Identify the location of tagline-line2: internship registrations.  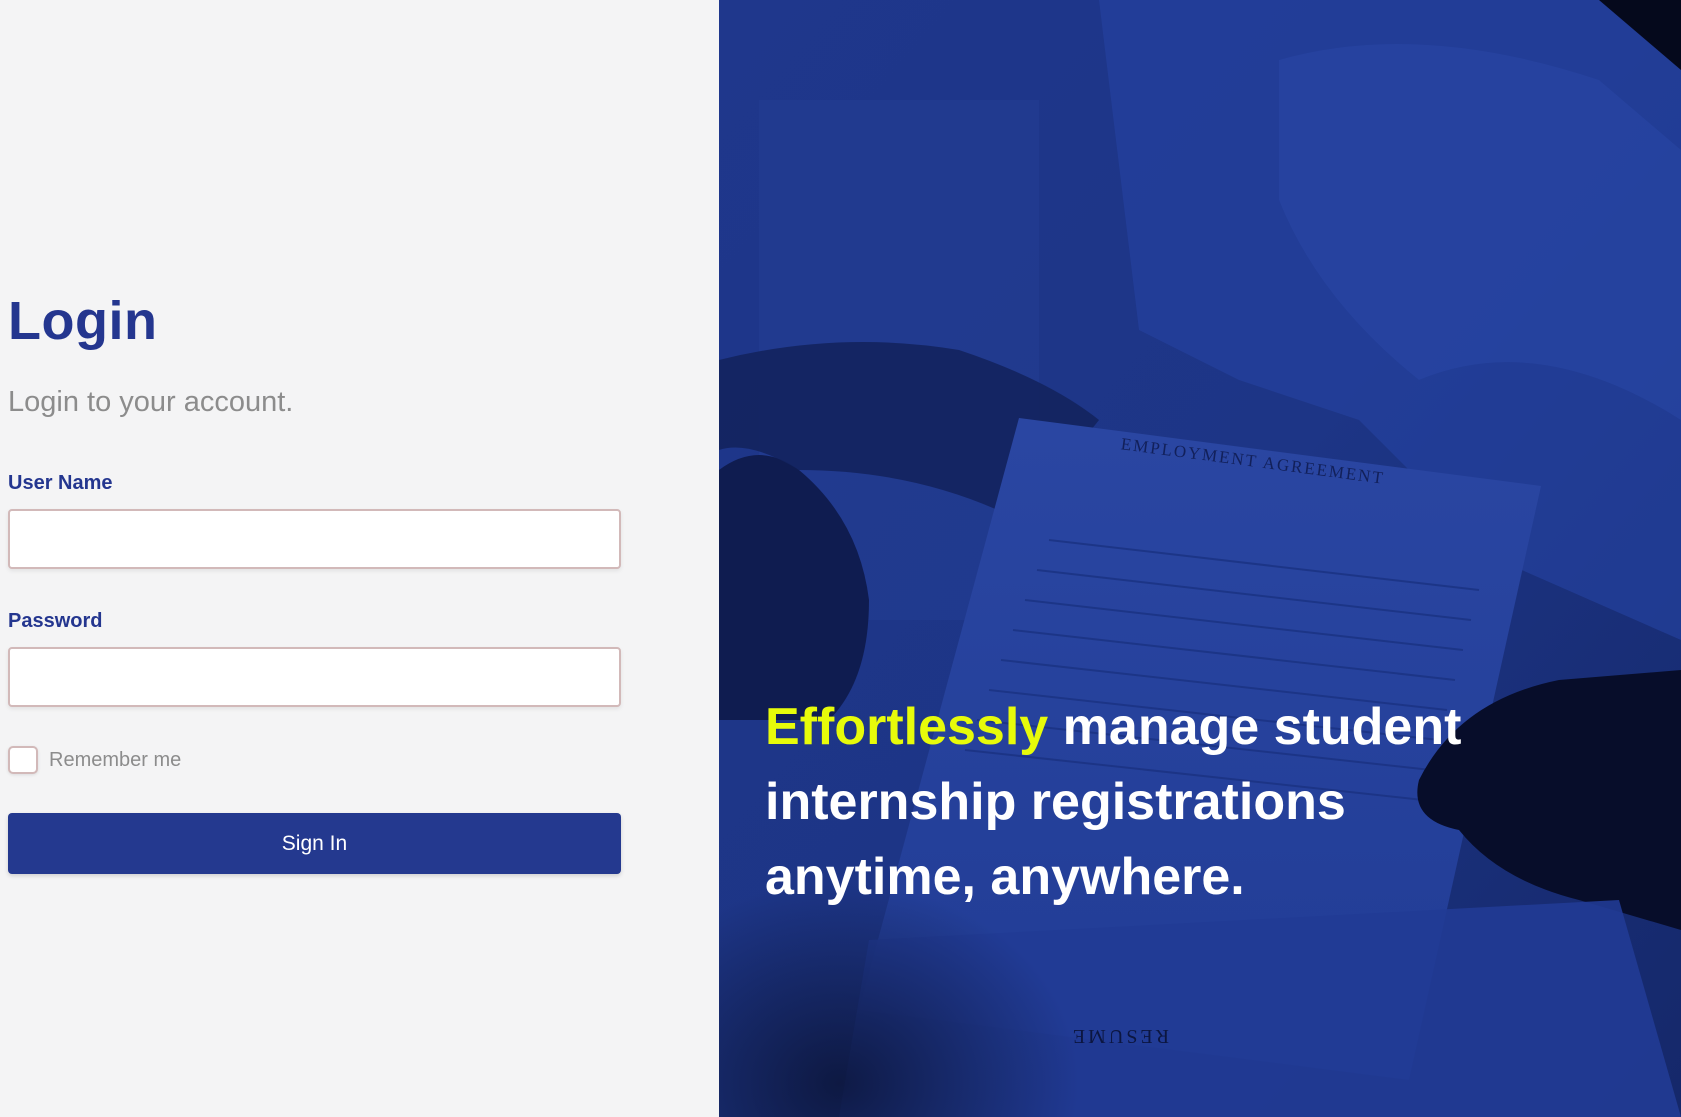
(1055, 802).